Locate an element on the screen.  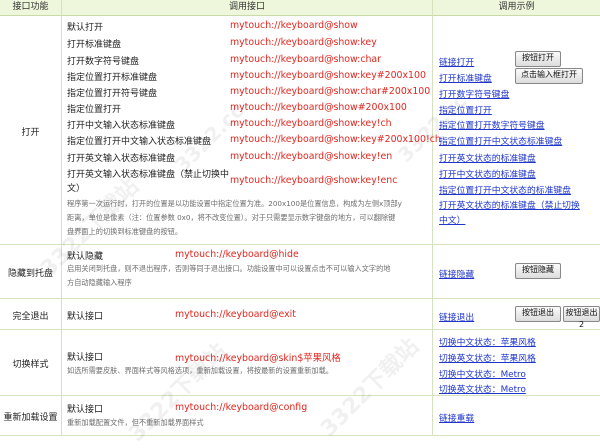
link-skin-english-apple: 切换英文状态：苹果风格 is located at coordinates (487, 357).